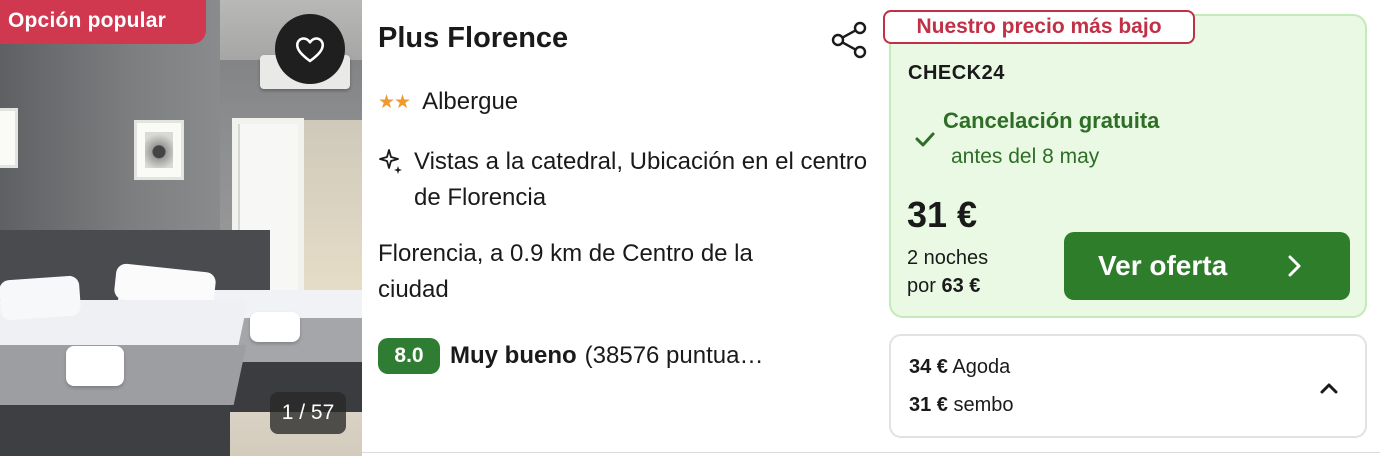 Image resolution: width=1380 pixels, height=456 pixels. What do you see at coordinates (928, 367) in the screenshot?
I see `offer-price: 34 €` at bounding box center [928, 367].